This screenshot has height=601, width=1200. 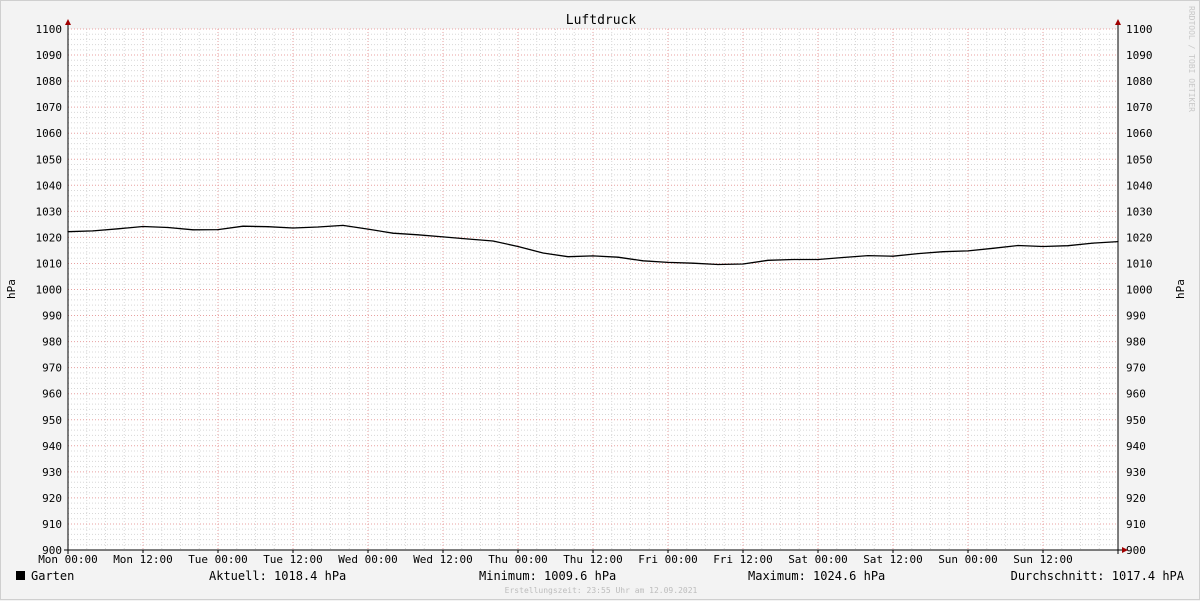 What do you see at coordinates (743, 559) in the screenshot?
I see `x-tick-label: Fri 12:00` at bounding box center [743, 559].